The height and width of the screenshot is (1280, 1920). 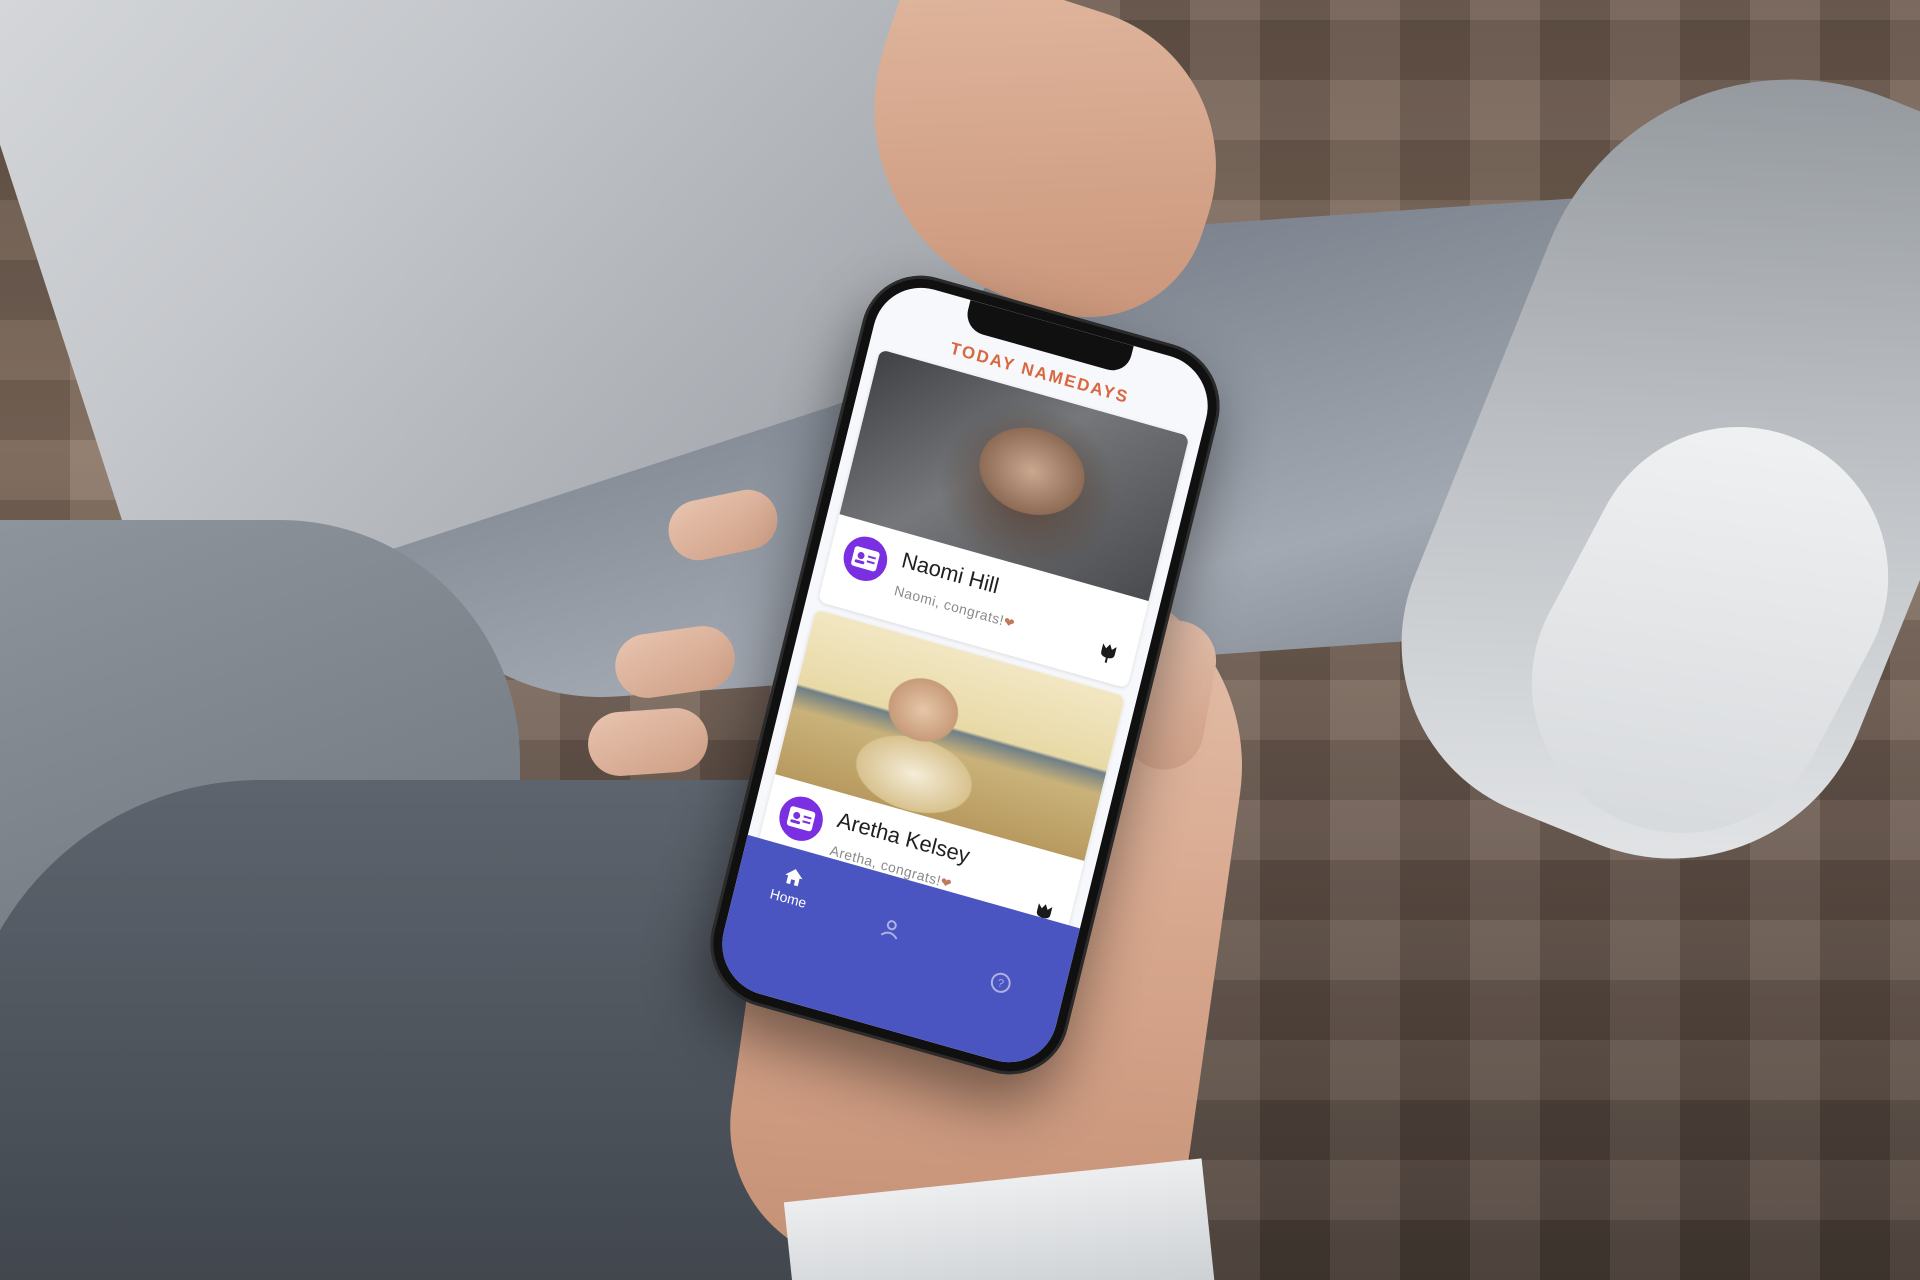 I want to click on help-icon: ?, so click(x=1000, y=982).